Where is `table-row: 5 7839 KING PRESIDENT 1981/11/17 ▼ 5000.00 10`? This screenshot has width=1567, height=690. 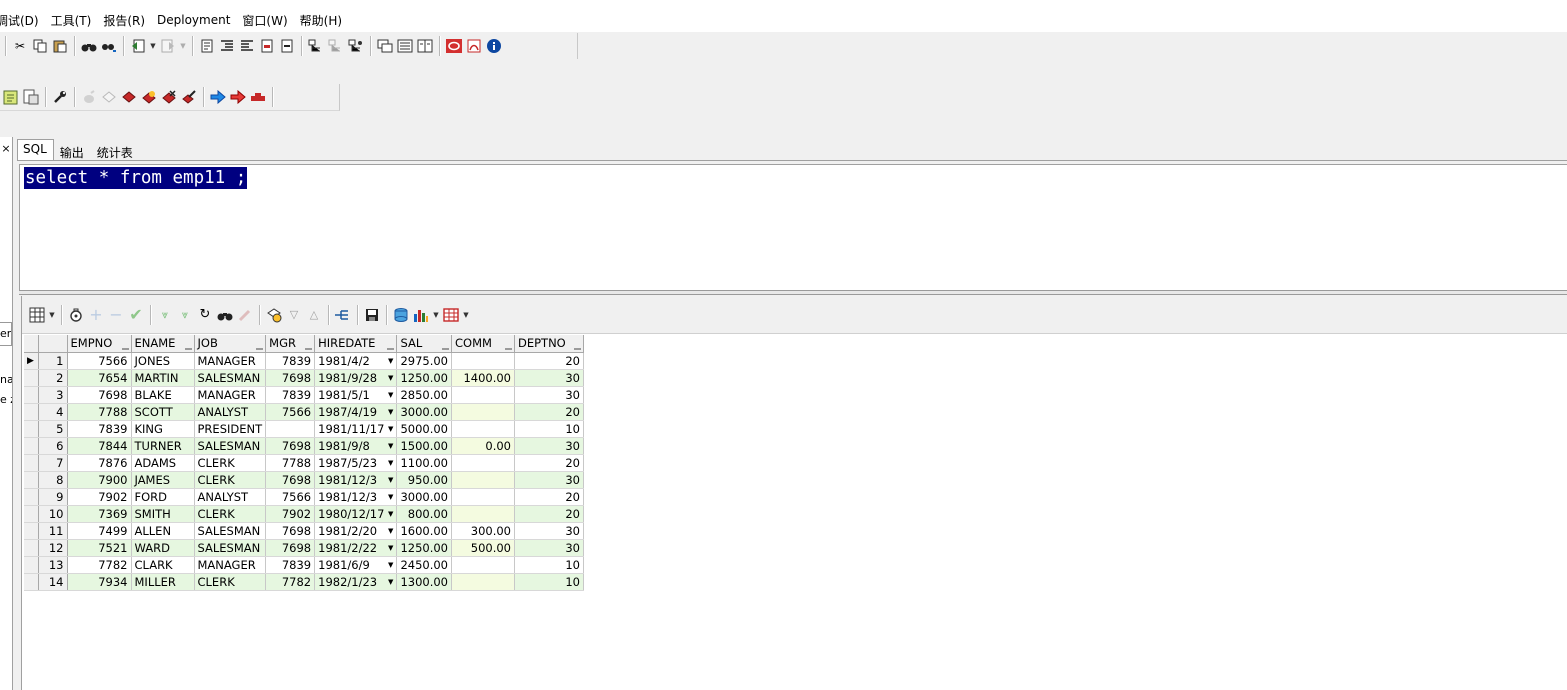
table-row: 5 7839 KING PRESIDENT 1981/11/17 ▼ 5000.00 10 is located at coordinates (304, 429).